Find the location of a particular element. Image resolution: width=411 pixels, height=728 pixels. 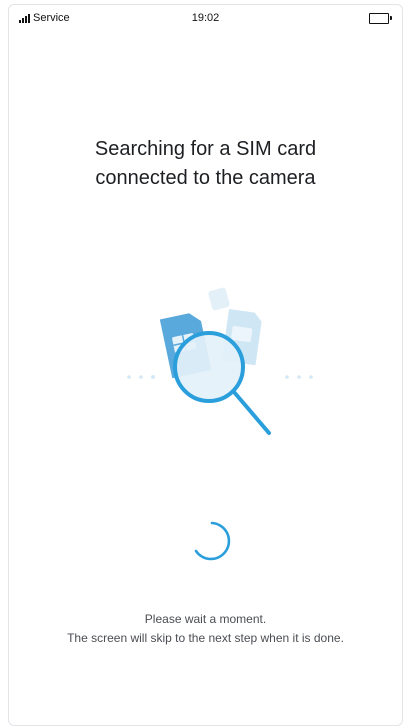

page-title-line-1: Searching for a SIM card is located at coordinates (205, 149).